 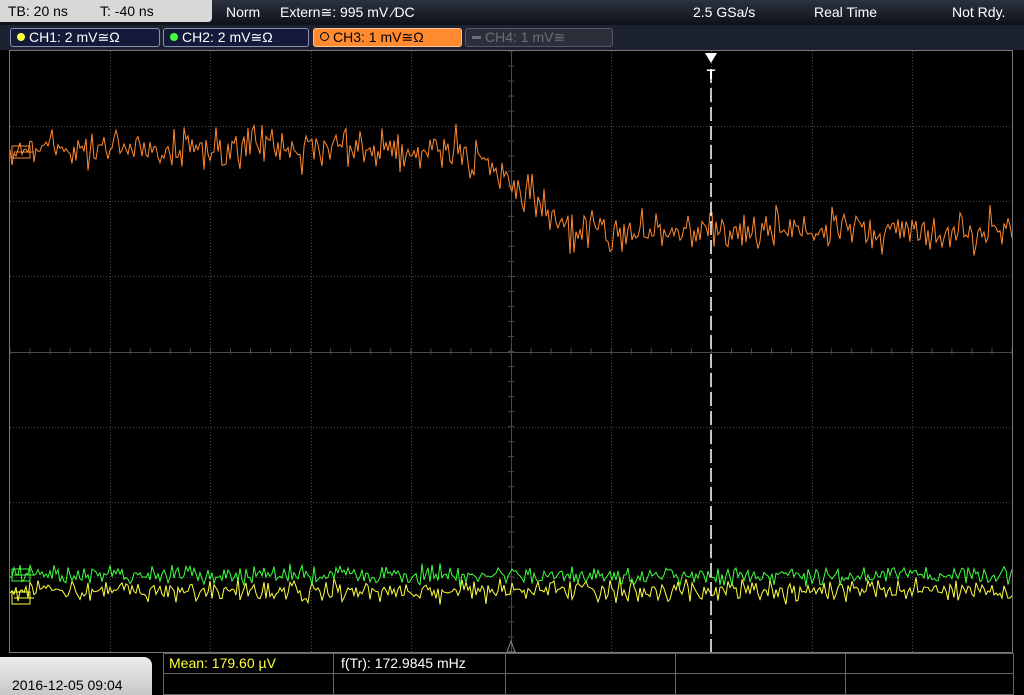 I want to click on channel-4-indicator-icon, so click(x=476, y=37).